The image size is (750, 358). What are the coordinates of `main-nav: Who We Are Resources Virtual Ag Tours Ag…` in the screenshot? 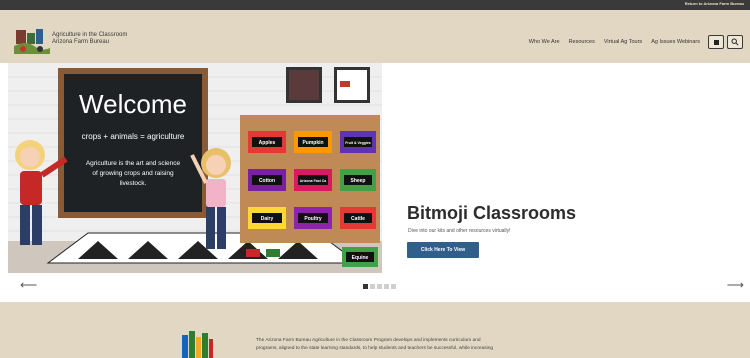 It's located at (614, 42).